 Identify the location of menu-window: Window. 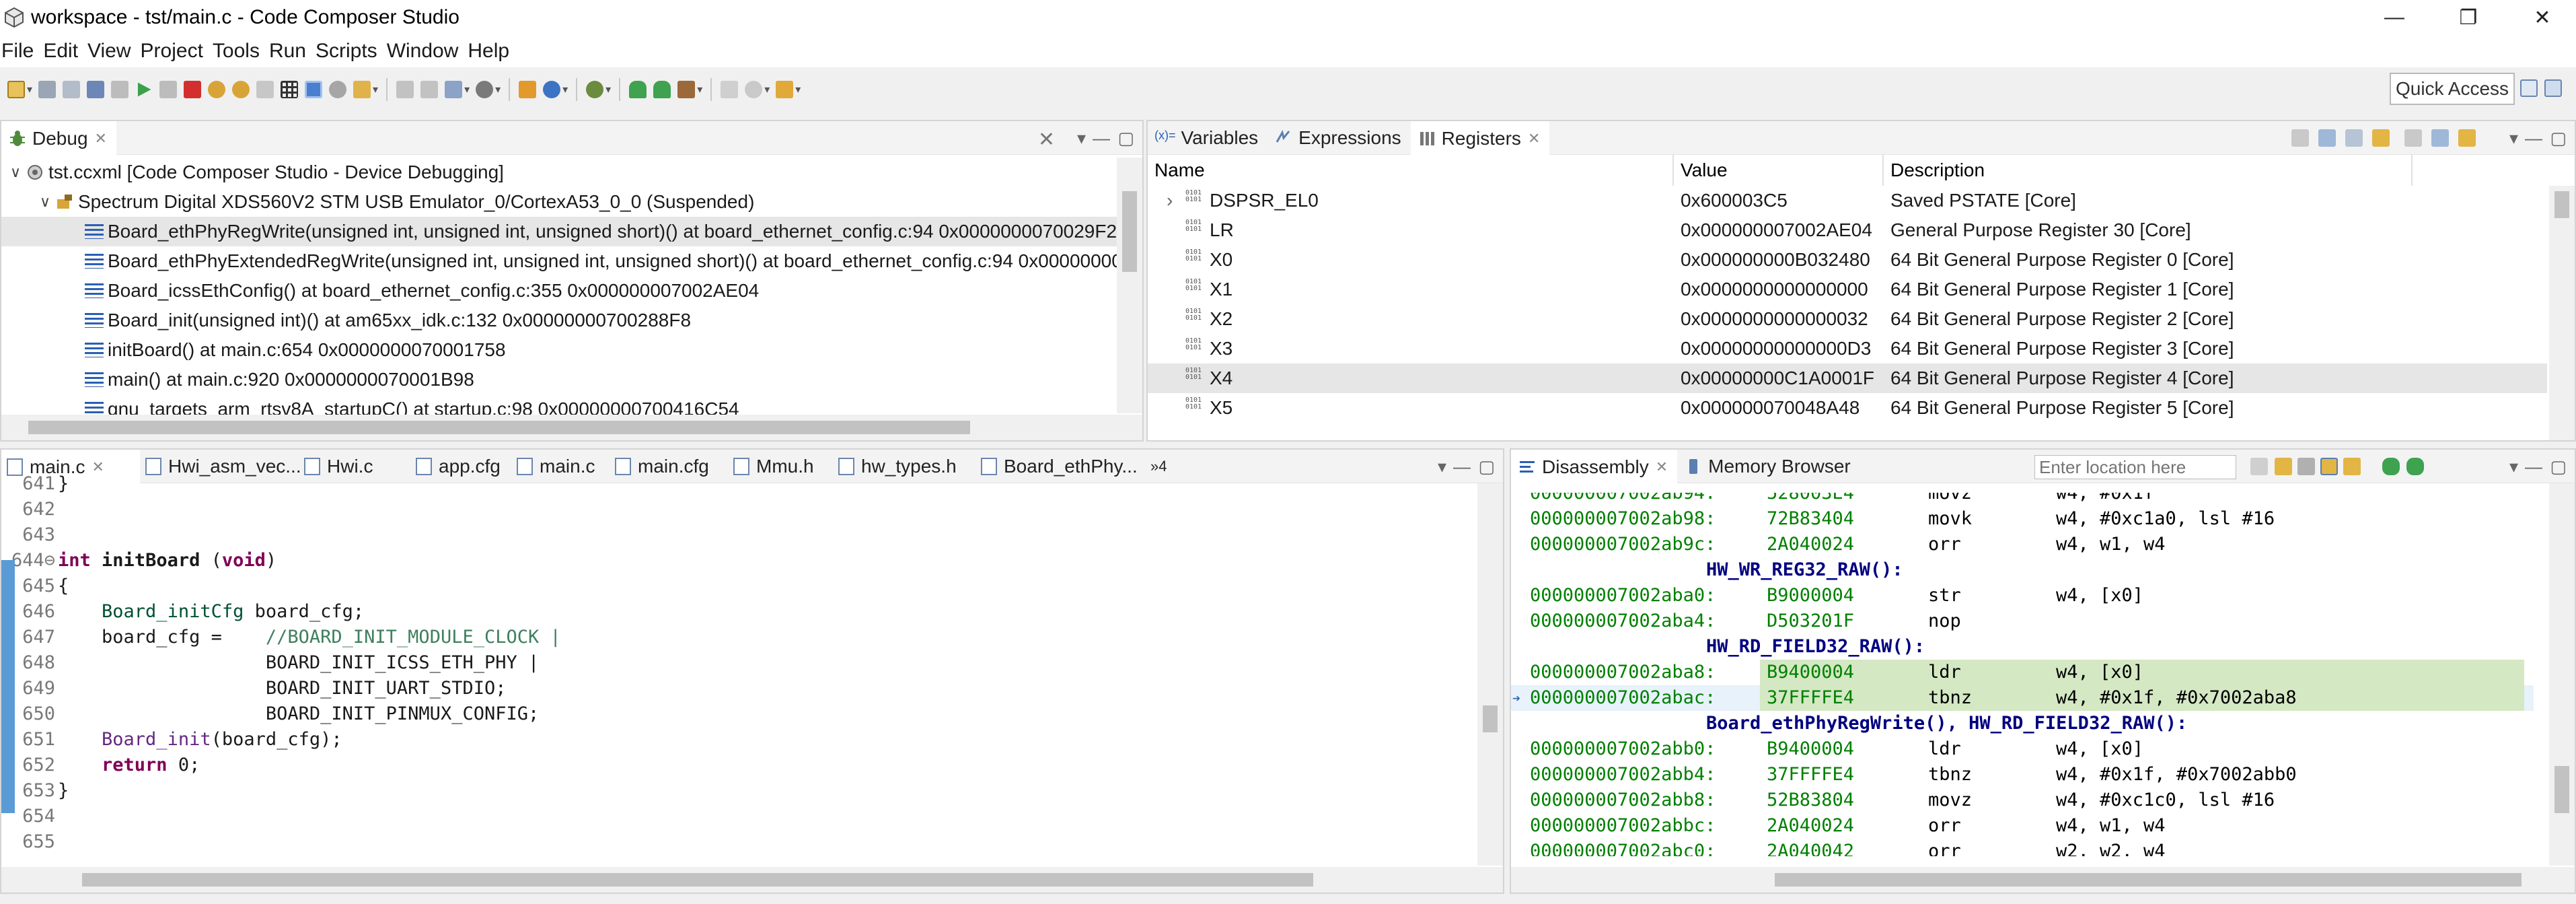
(422, 51).